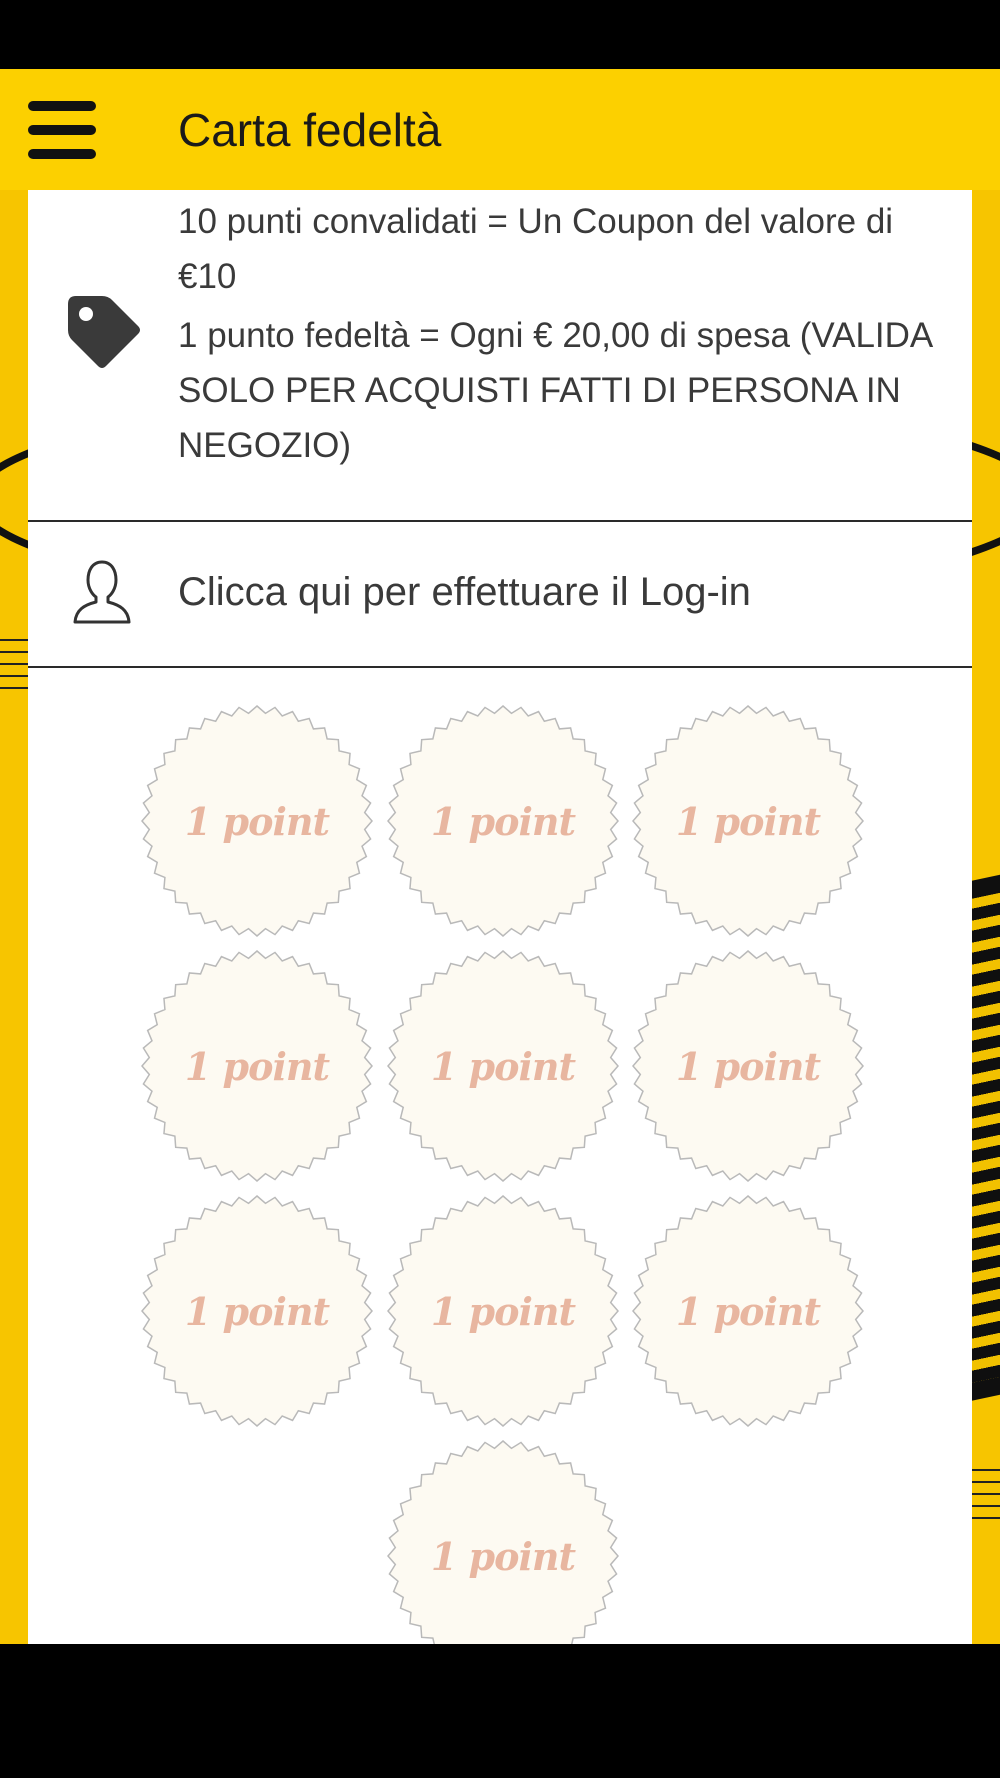 The width and height of the screenshot is (1000, 1778). I want to click on user-icon, so click(102, 592).